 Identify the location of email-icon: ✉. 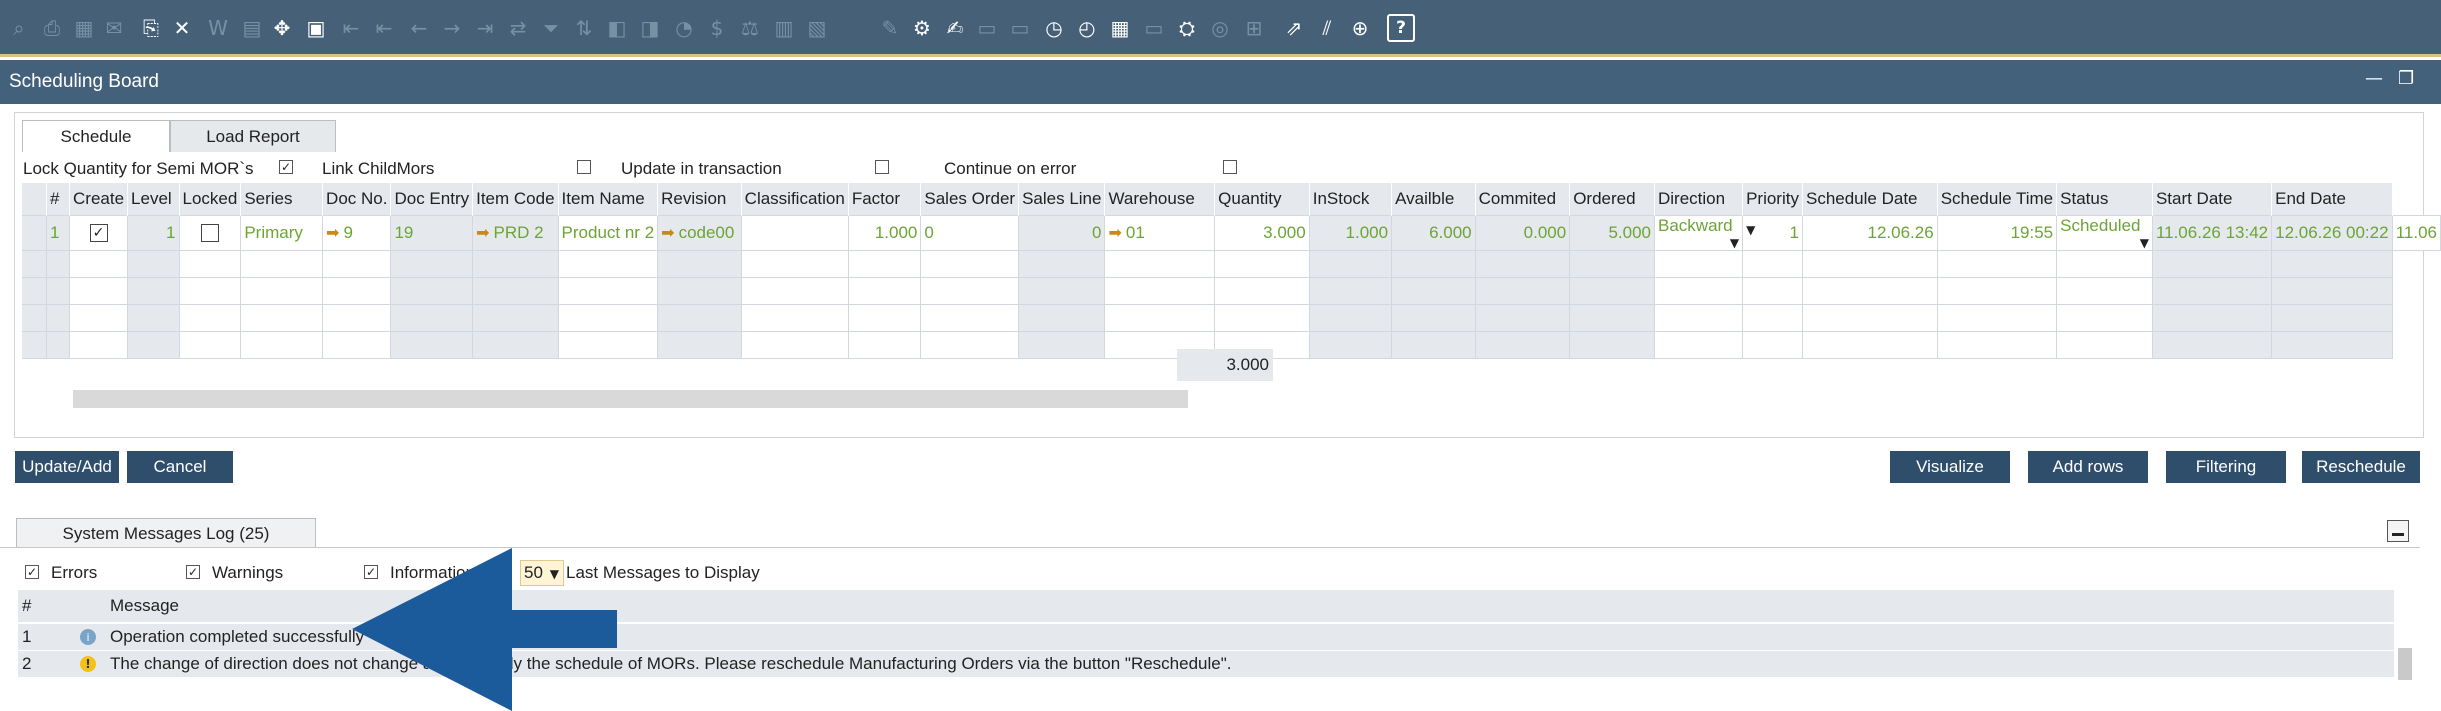
(114, 28).